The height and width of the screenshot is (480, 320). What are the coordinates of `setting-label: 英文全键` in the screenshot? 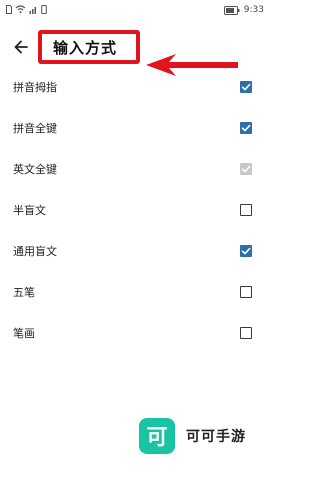 It's located at (35, 169).